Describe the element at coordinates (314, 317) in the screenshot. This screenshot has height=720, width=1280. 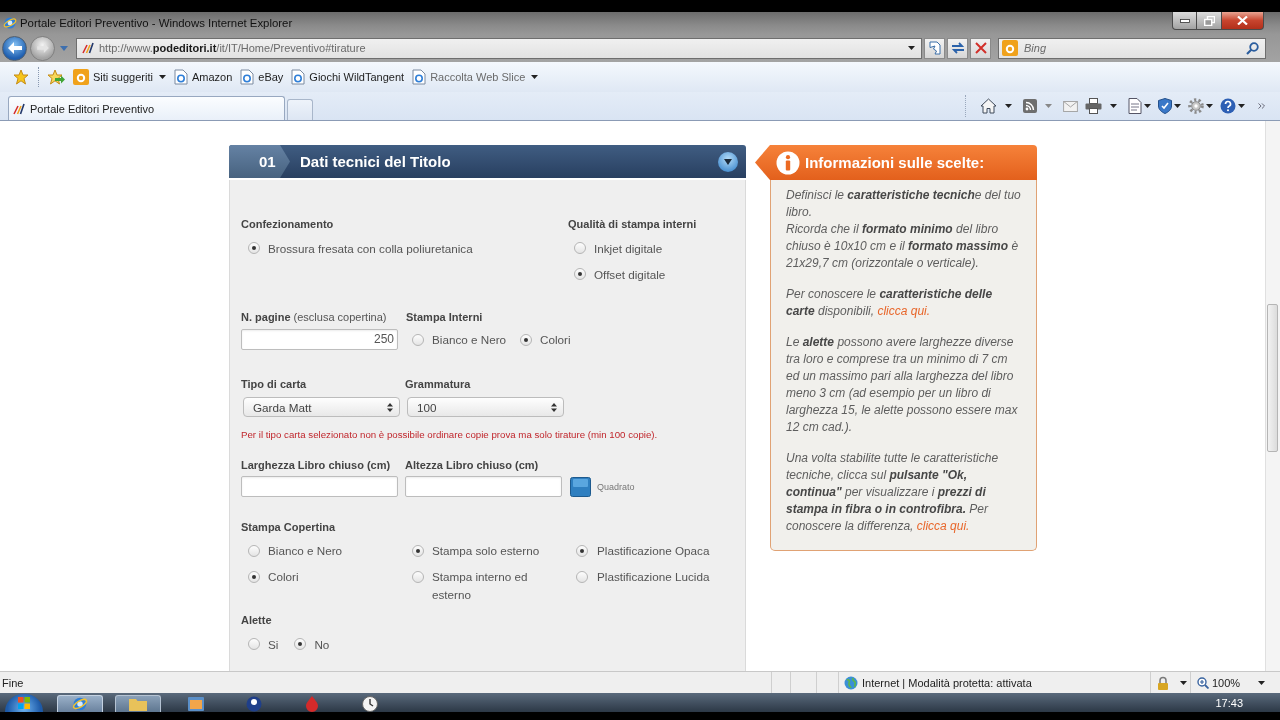
I see `field-label: N. pagine (esclusa copertina)` at that location.